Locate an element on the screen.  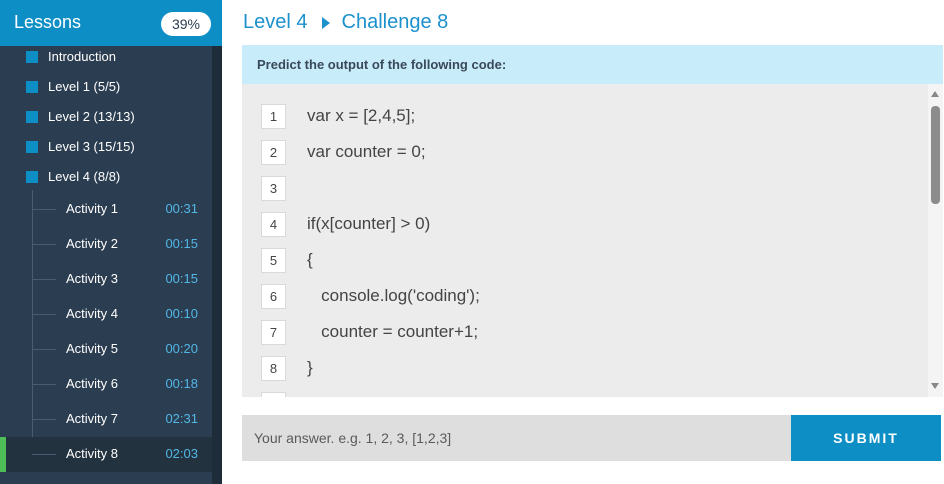
line-number: 5 is located at coordinates (273, 260).